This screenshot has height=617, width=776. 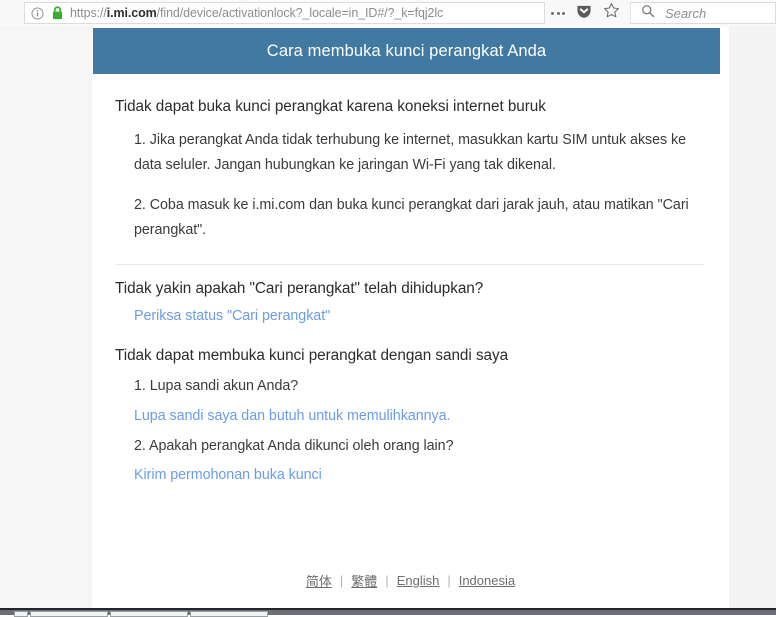 I want to click on language-link-traditional-chinese: 繁體, so click(x=364, y=580).